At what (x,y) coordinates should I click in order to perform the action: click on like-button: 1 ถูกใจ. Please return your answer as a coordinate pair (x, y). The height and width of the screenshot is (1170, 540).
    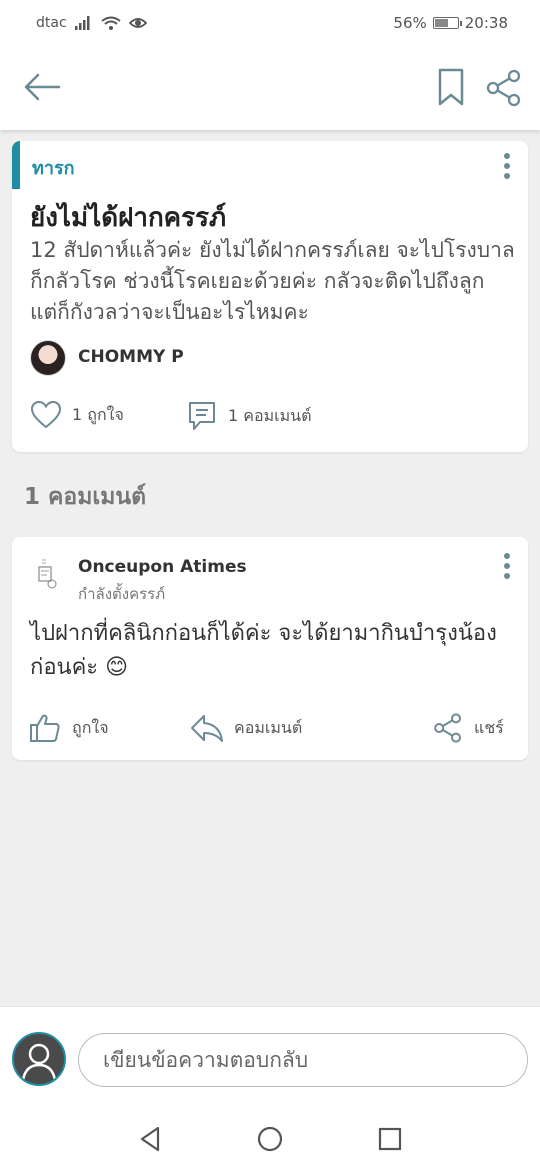
    Looking at the image, I should click on (77, 415).